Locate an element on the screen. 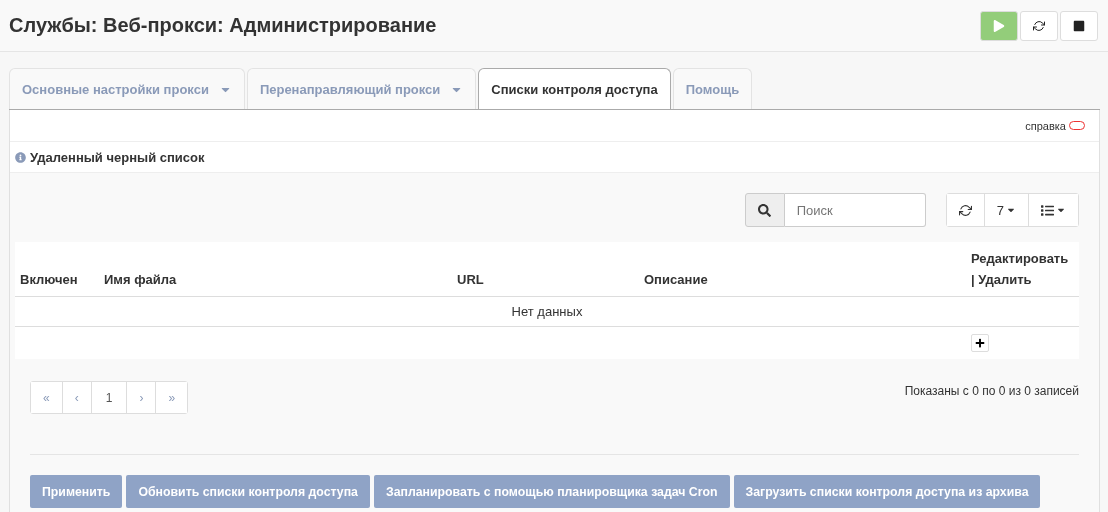 The height and width of the screenshot is (512, 1108). tab: Основные настройки прокси is located at coordinates (127, 88).